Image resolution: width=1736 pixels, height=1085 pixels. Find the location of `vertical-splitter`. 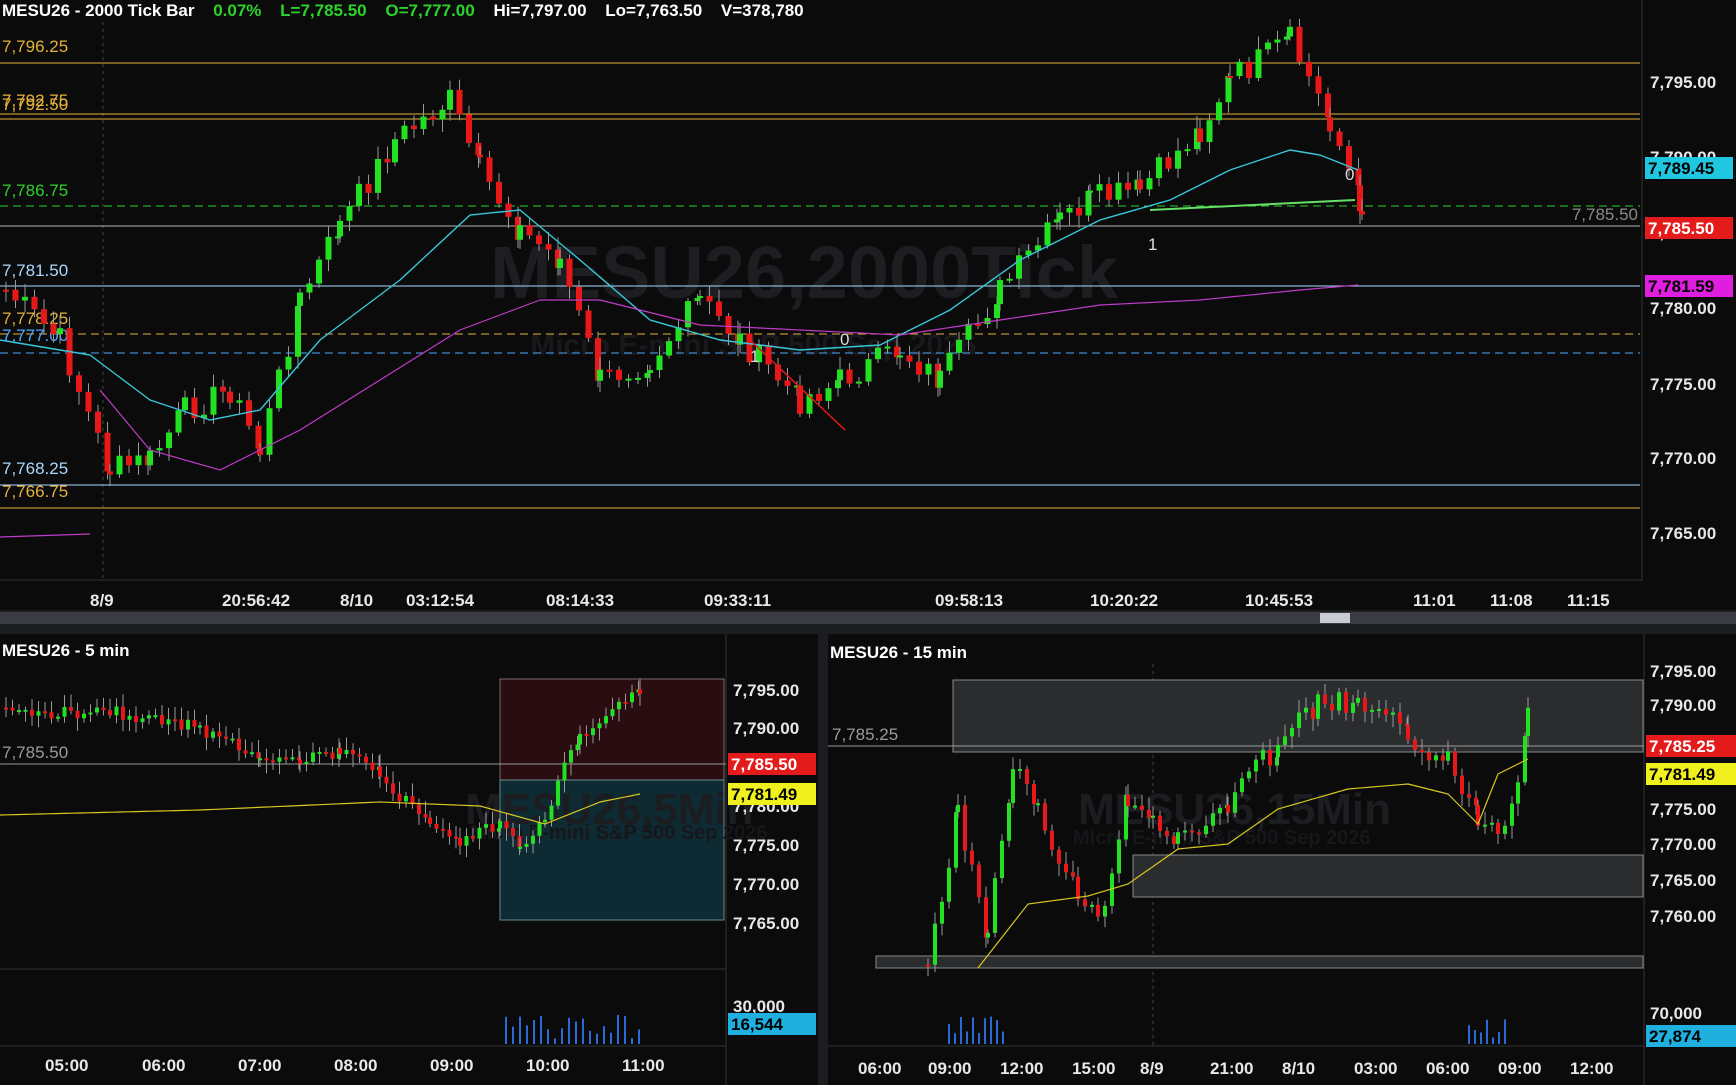

vertical-splitter is located at coordinates (823, 859).